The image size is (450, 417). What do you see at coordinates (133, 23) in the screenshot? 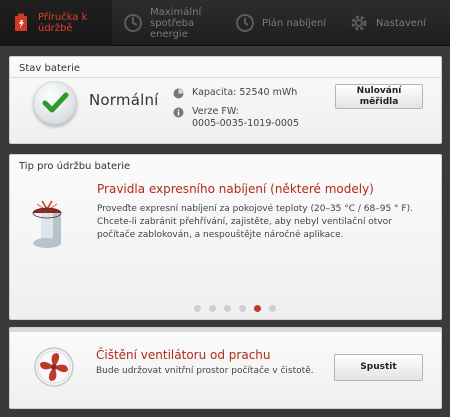
I see `energy-icon` at bounding box center [133, 23].